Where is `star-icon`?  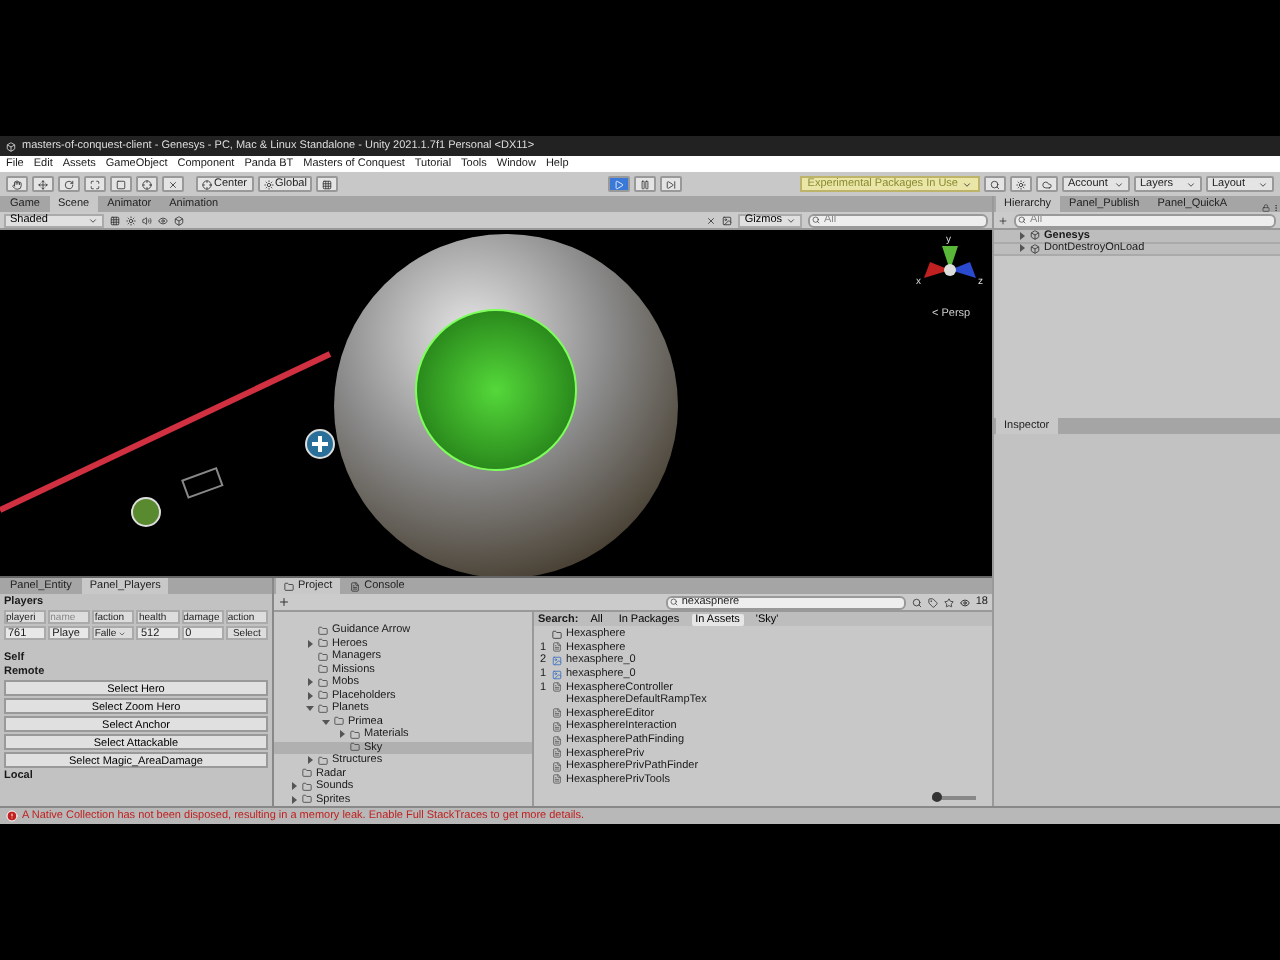
star-icon is located at coordinates (948, 602).